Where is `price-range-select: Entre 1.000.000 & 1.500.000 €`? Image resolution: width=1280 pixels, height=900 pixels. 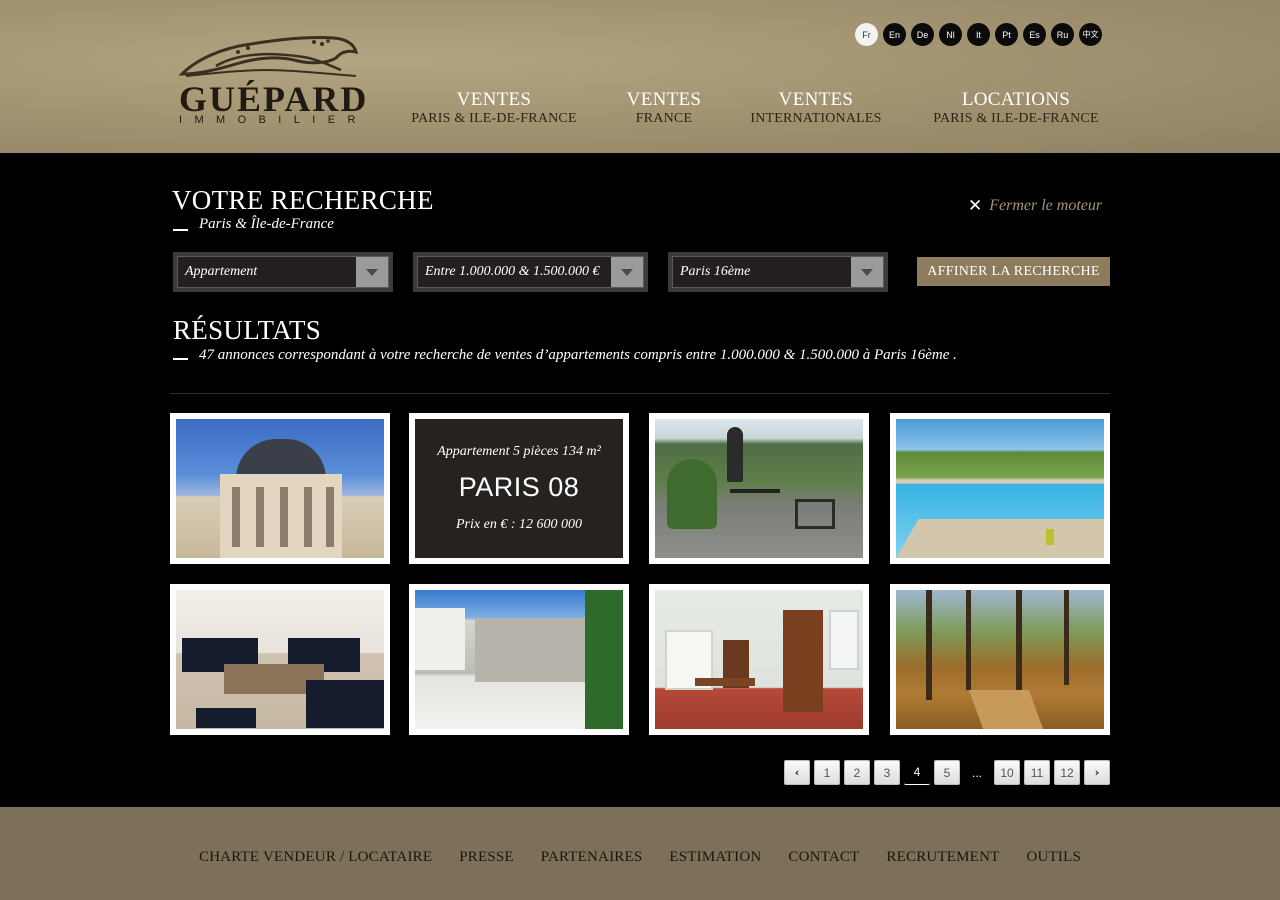 price-range-select: Entre 1.000.000 & 1.500.000 € is located at coordinates (530, 272).